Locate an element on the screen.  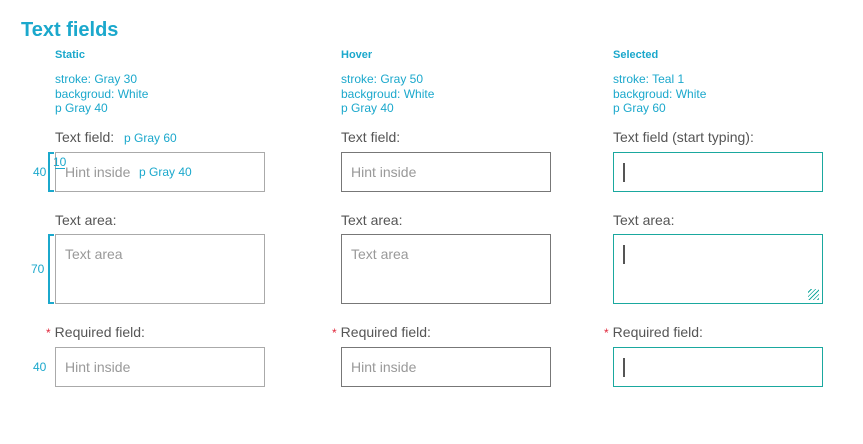
label-color-annotation: p Gray 60 is located at coordinates (150, 138).